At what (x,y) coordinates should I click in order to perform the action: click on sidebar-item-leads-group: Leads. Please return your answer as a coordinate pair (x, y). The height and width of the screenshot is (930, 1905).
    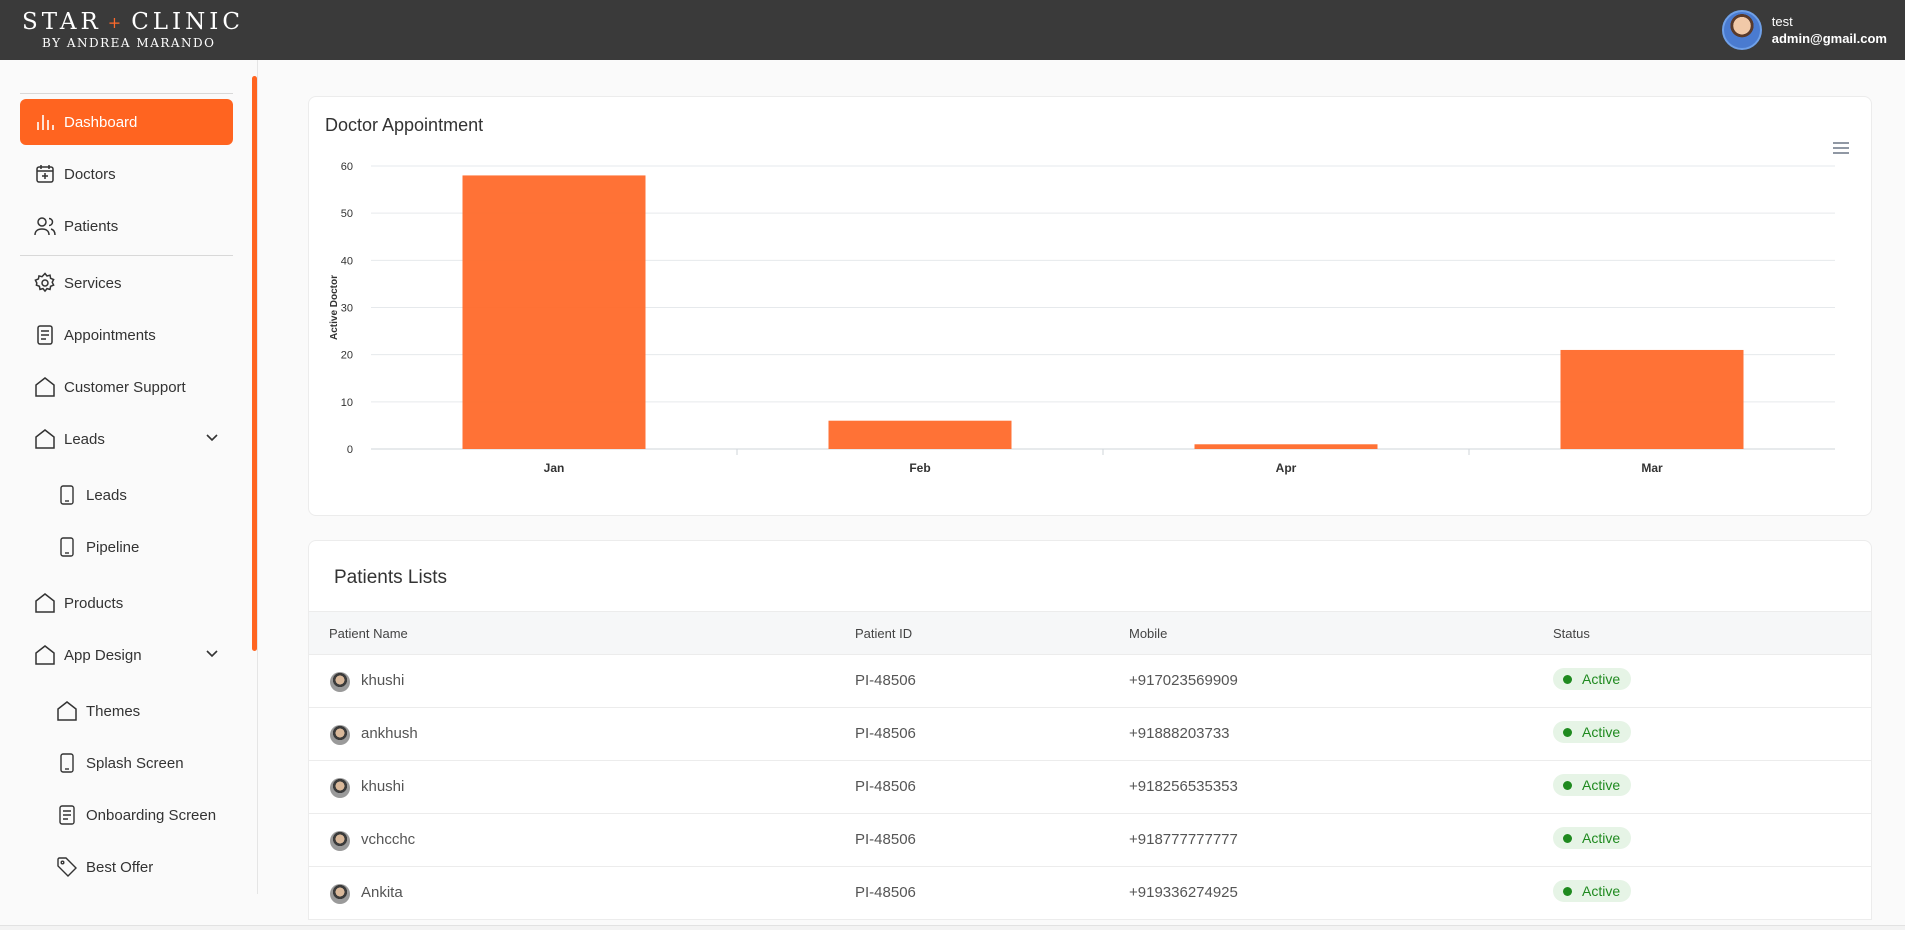
    Looking at the image, I should click on (126, 439).